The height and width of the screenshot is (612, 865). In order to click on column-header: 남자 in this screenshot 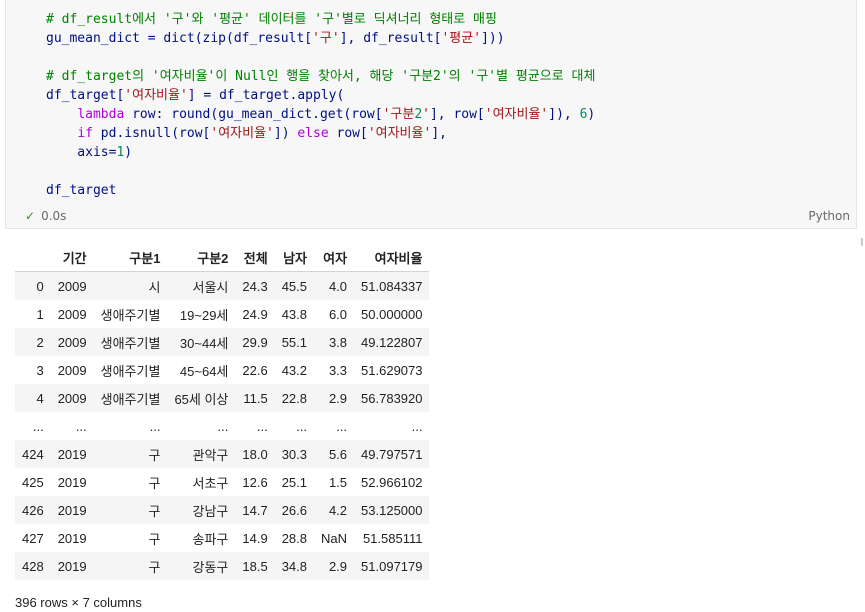, I will do `click(294, 257)`.